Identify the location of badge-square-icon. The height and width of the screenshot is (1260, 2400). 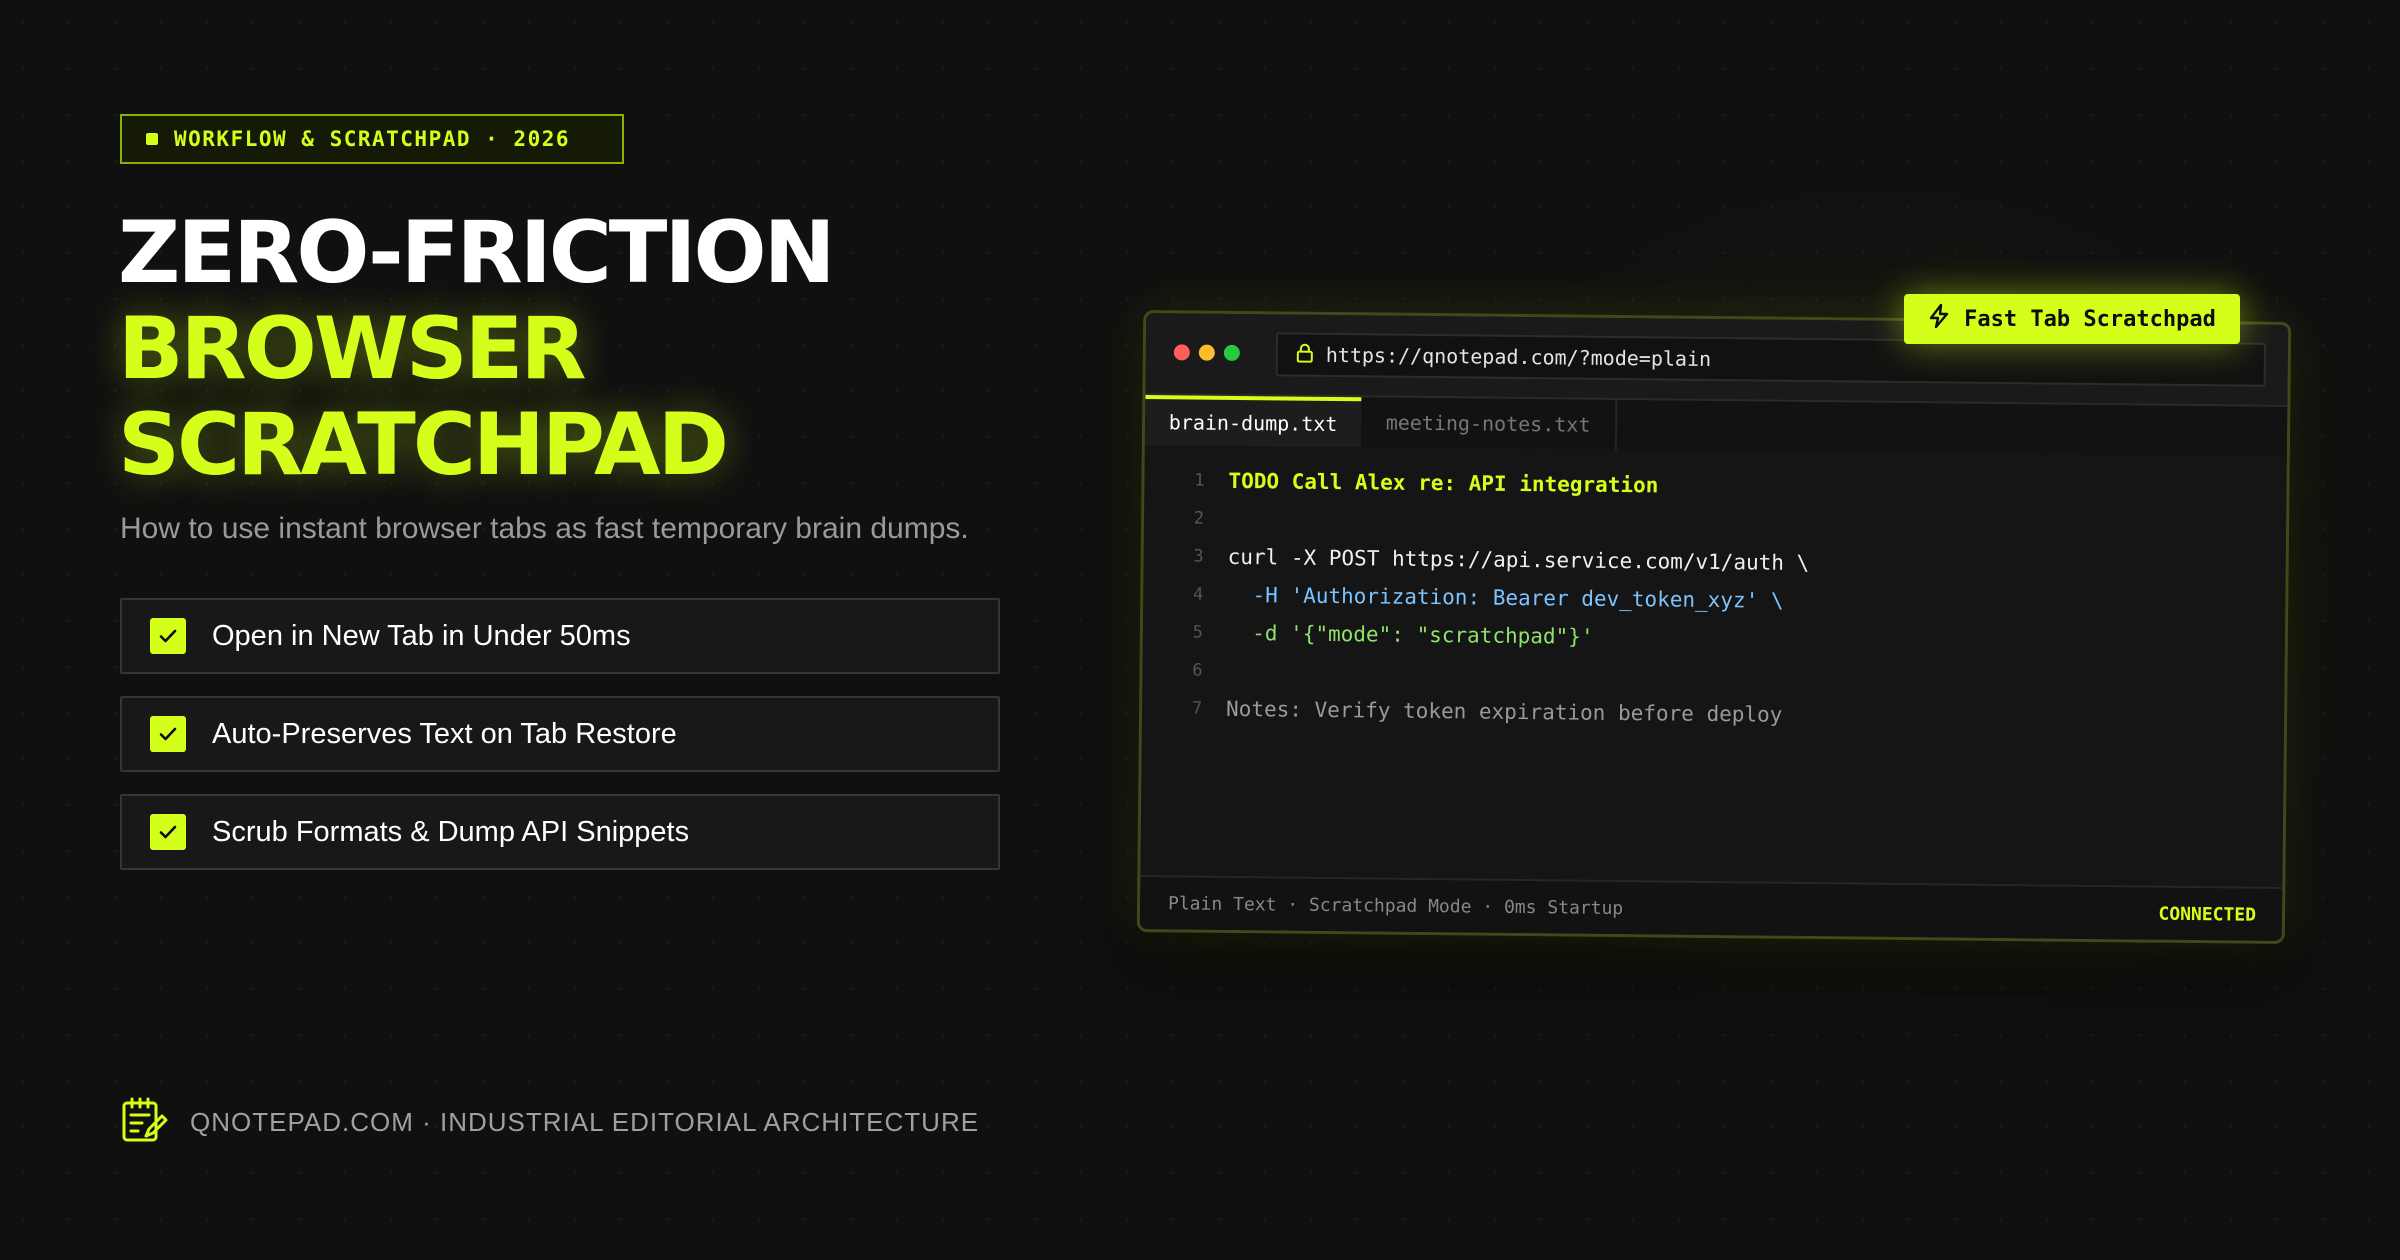
(152, 139).